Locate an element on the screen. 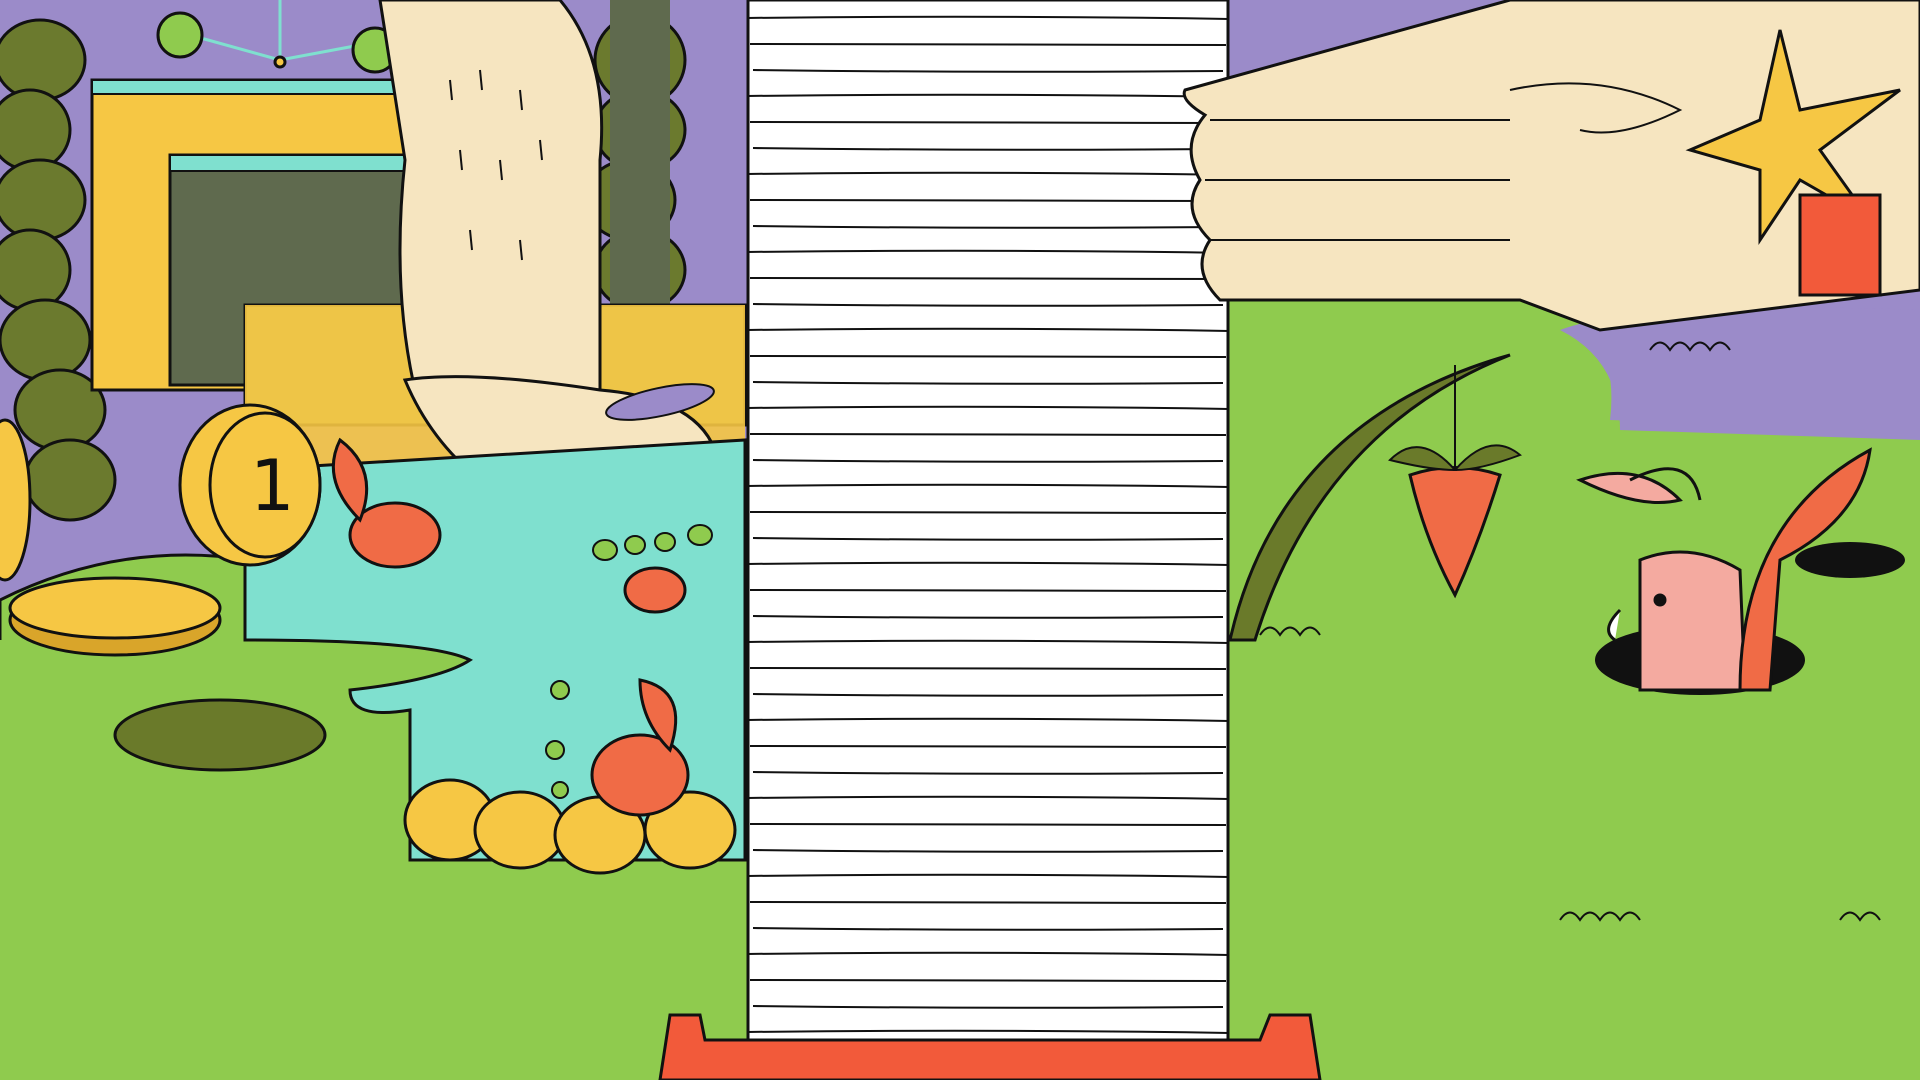 The height and width of the screenshot is (1080, 1920). window-titlebar-front is located at coordinates (300, 163).